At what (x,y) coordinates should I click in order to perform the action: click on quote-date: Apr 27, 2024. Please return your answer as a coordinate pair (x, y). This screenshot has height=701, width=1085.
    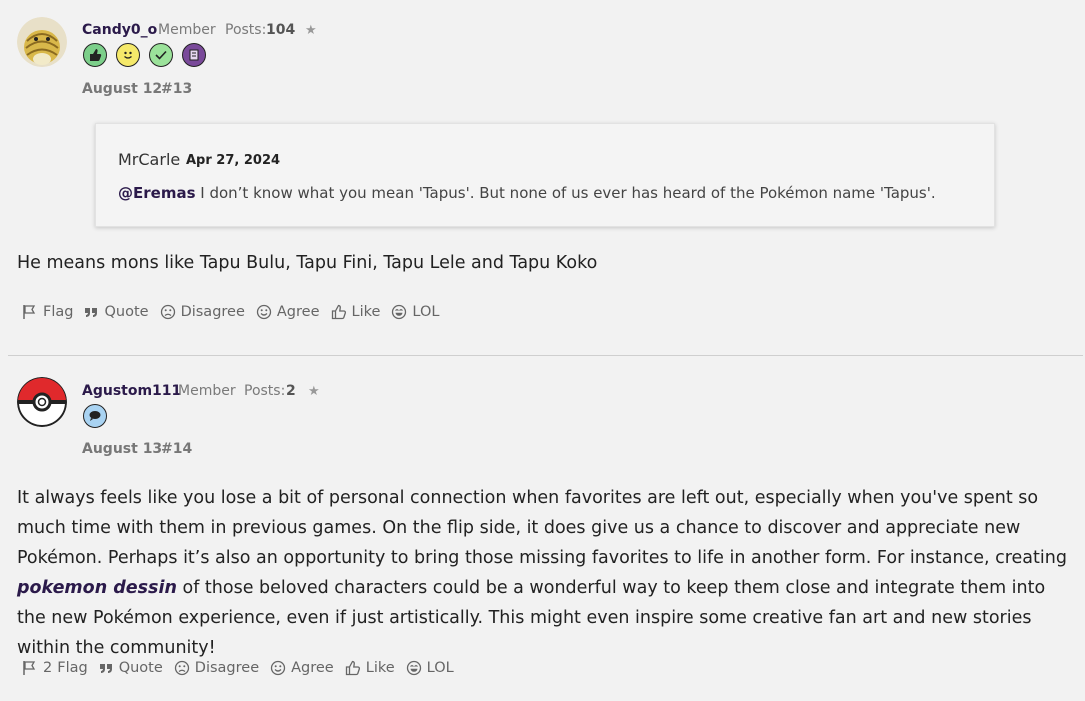
    Looking at the image, I should click on (233, 160).